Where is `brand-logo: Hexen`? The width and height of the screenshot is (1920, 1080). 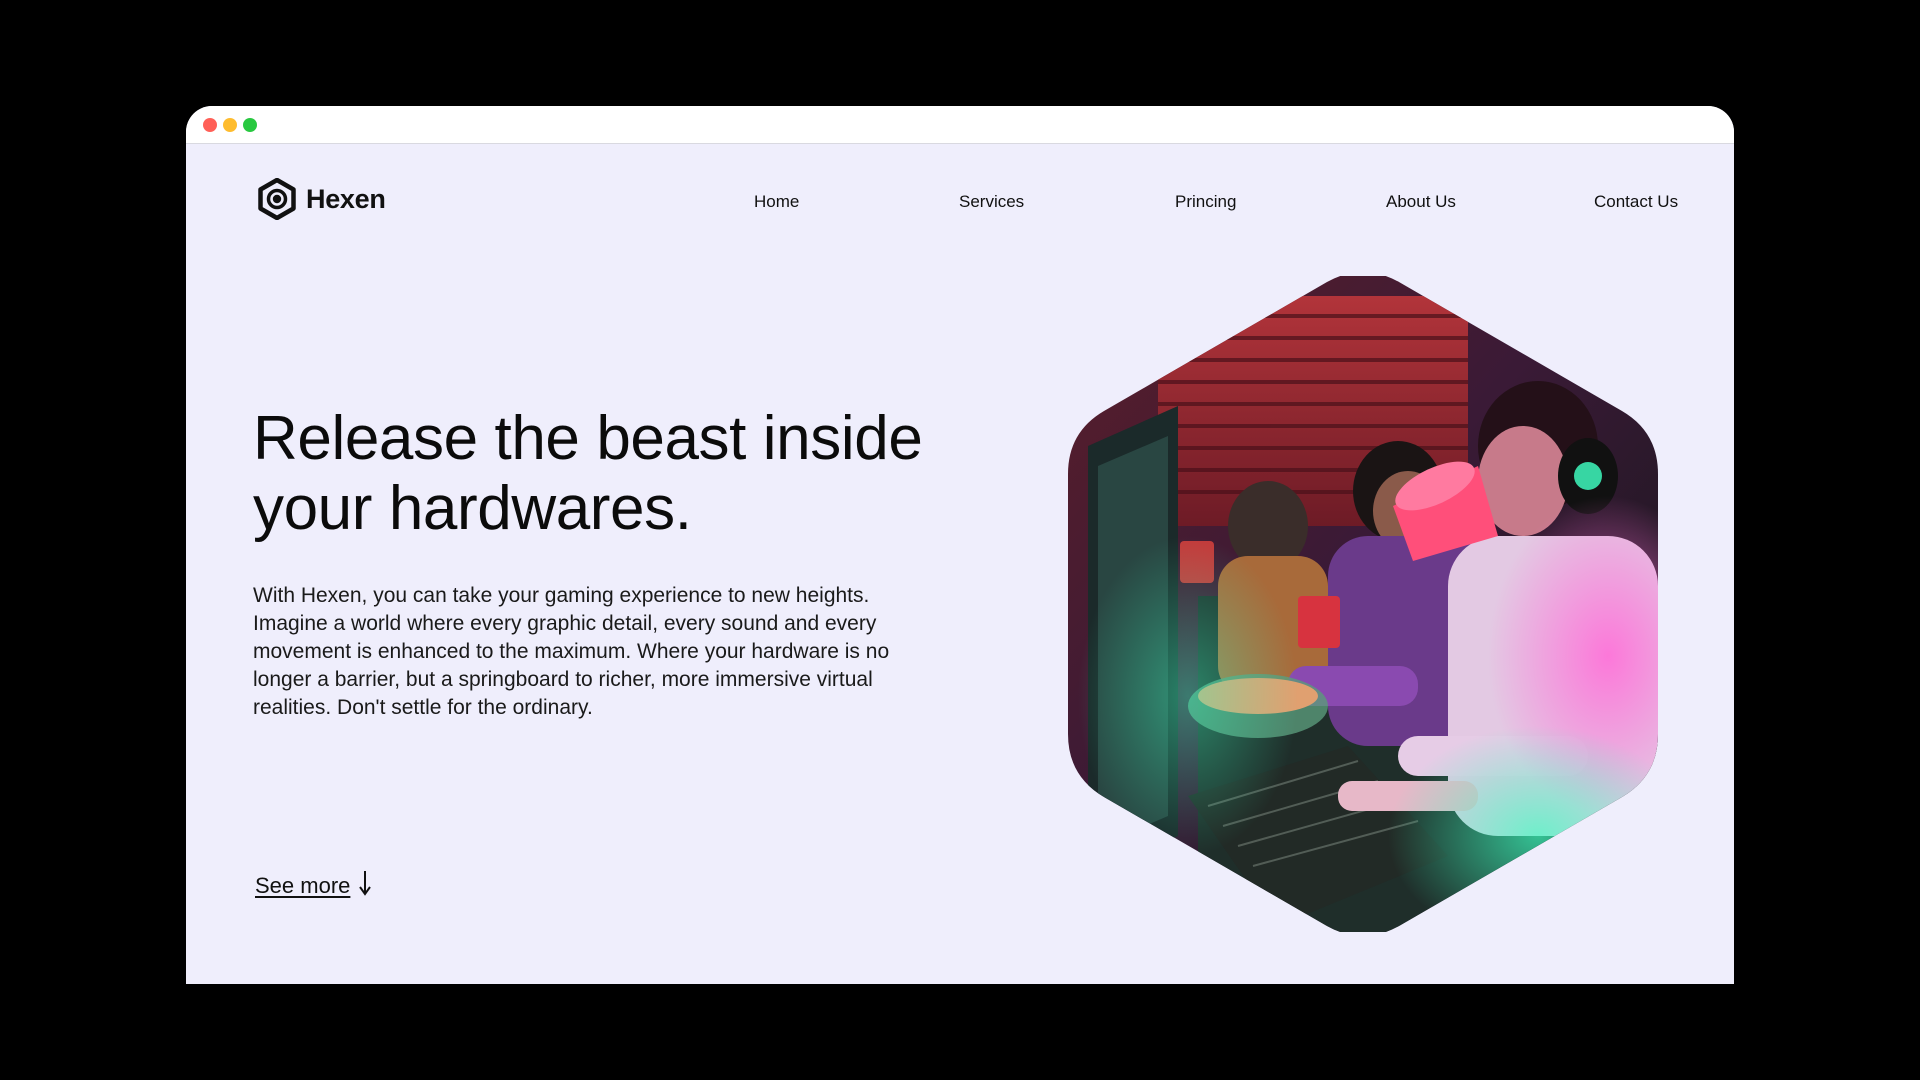 brand-logo: Hexen is located at coordinates (321, 199).